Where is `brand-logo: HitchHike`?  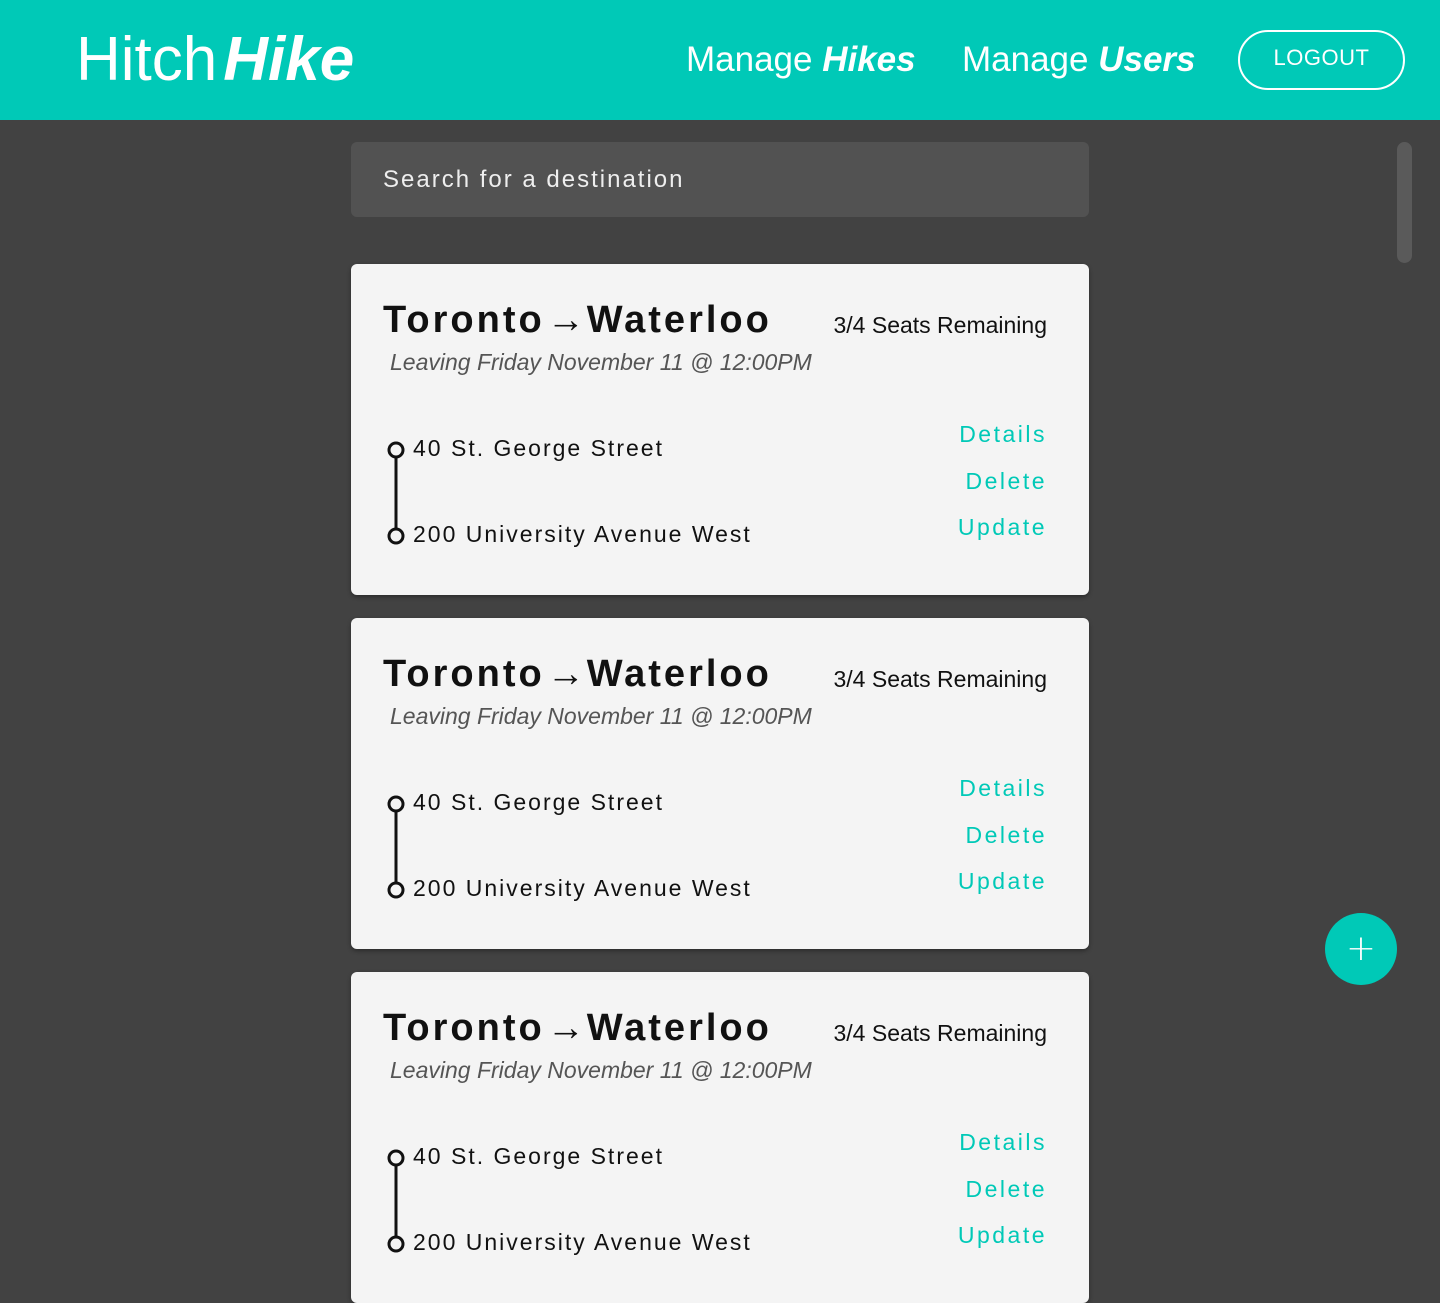
brand-logo: HitchHike is located at coordinates (215, 60).